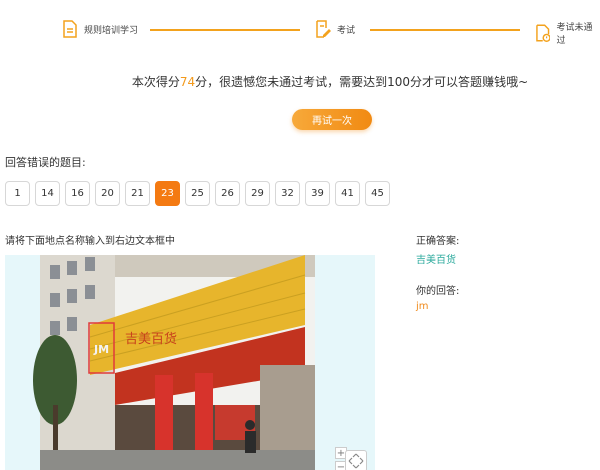 This screenshot has height=470, width=600. Describe the element at coordinates (317, 193) in the screenshot. I see `wrong-question-button: 39` at that location.